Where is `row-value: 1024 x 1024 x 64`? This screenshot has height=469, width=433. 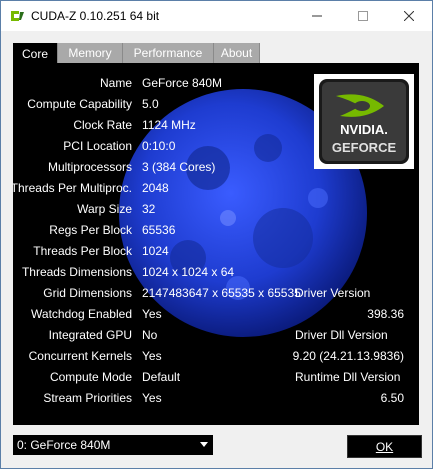 row-value: 1024 x 1024 x 64 is located at coordinates (188, 272).